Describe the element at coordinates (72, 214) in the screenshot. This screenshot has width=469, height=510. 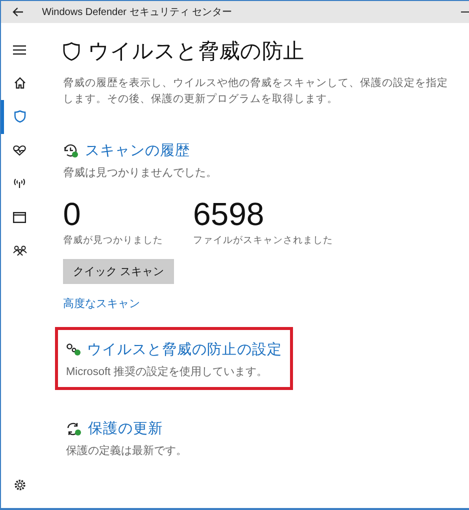
I see `stat-value: 0` at that location.